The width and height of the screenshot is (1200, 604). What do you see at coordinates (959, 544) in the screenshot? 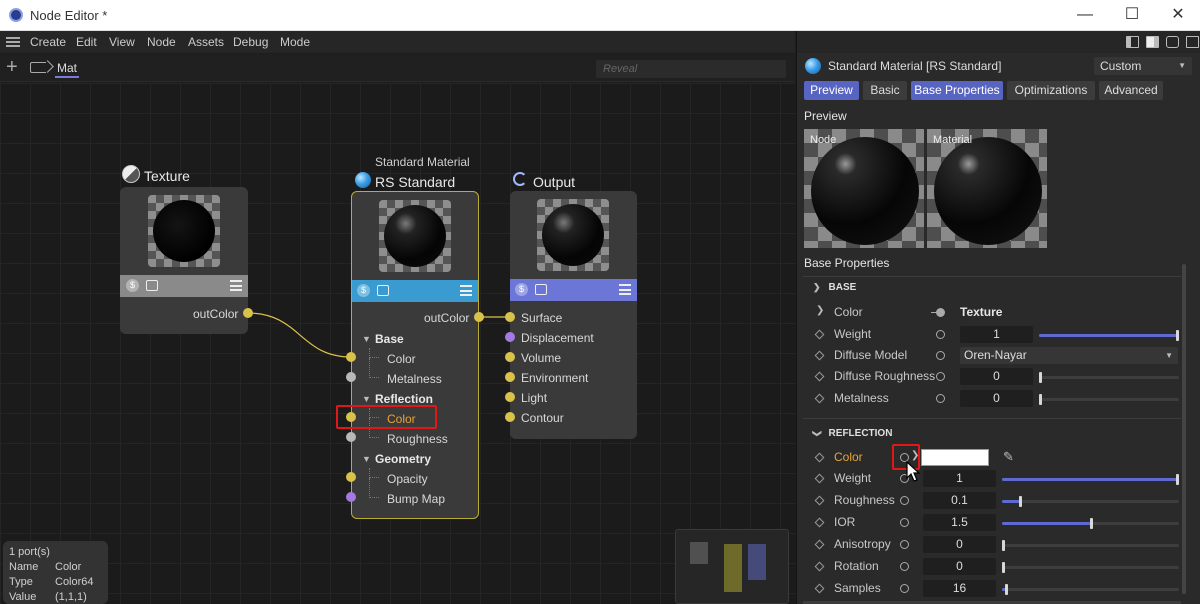
I see `anisotropy-field: 0` at bounding box center [959, 544].